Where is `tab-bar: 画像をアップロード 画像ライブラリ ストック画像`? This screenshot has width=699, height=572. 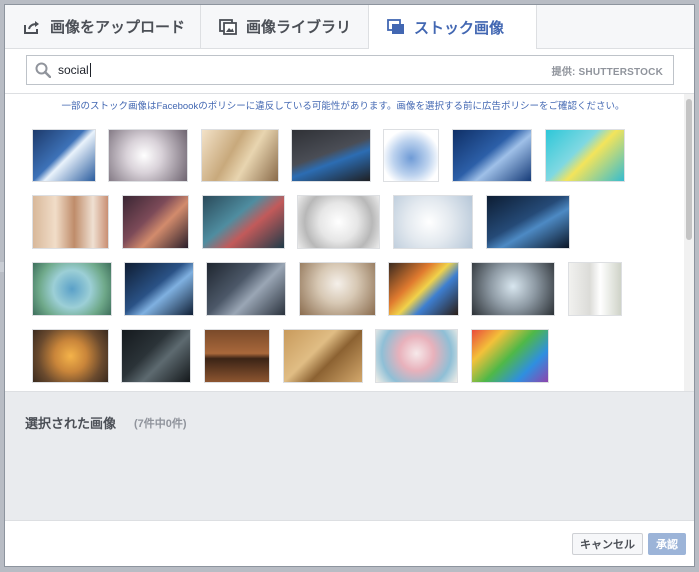 tab-bar: 画像をアップロード 画像ライブラリ ストック画像 is located at coordinates (349, 27).